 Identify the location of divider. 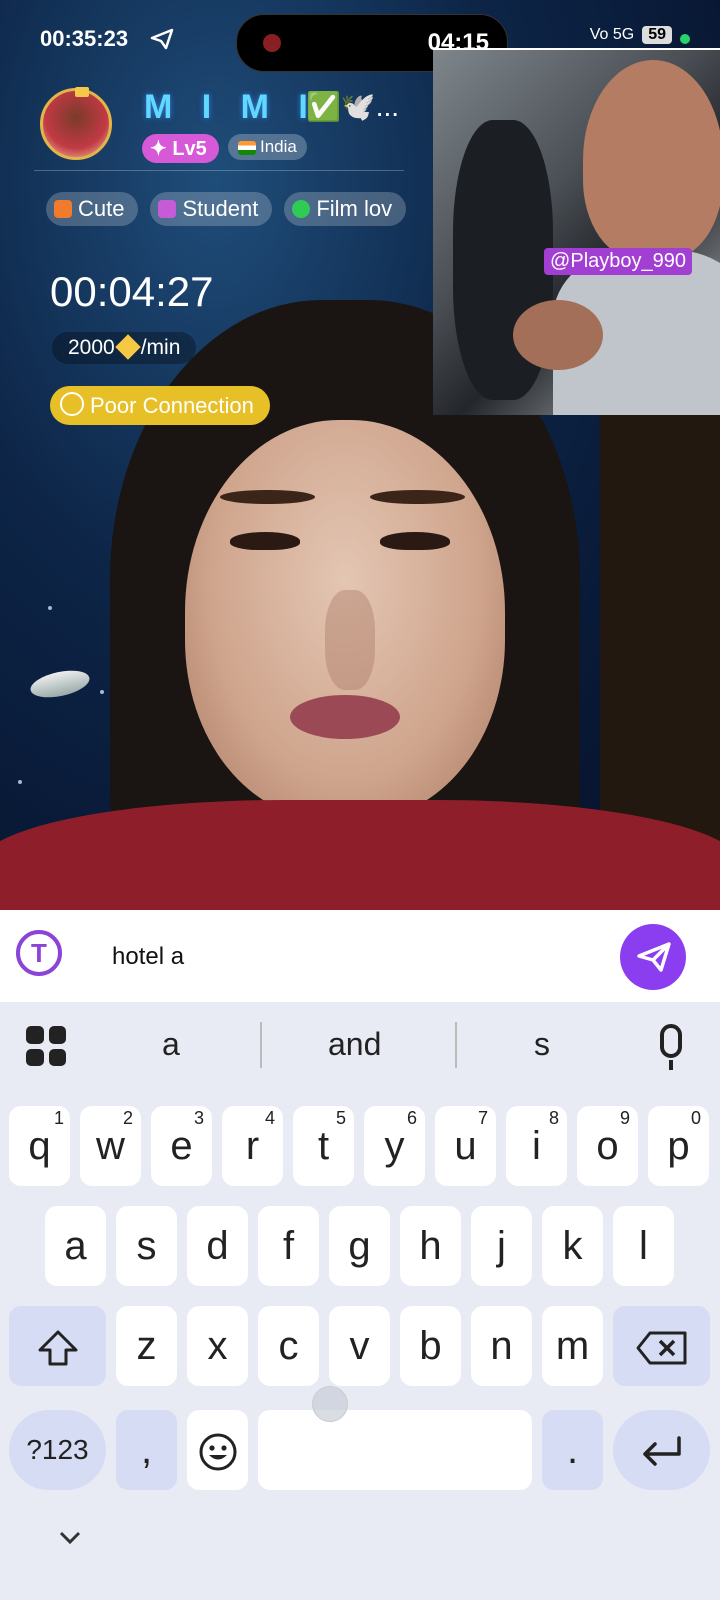
(219, 170).